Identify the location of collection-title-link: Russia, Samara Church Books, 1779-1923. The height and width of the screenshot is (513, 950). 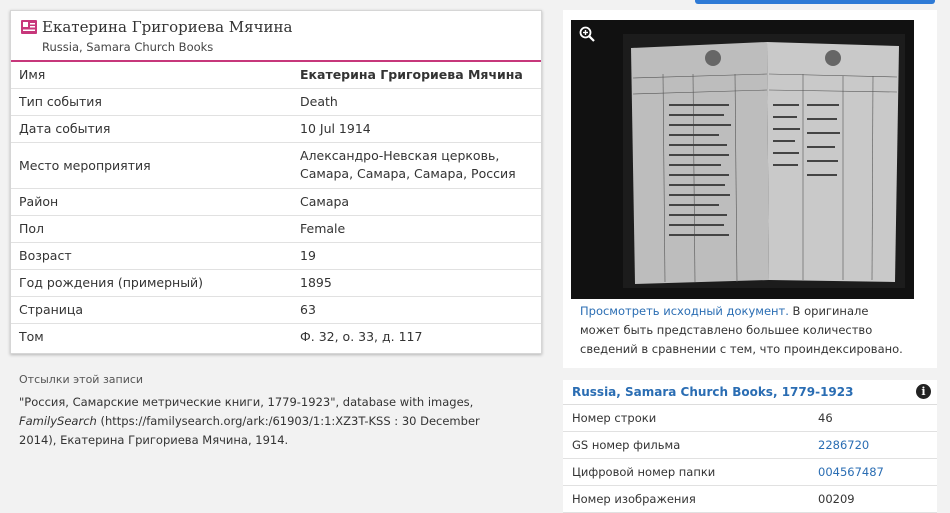
(712, 392).